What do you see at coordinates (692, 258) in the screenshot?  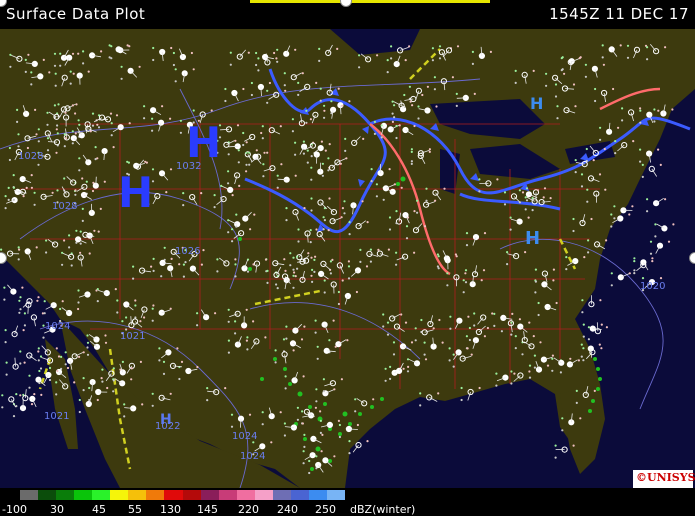 I see `window-resize-handle-right` at bounding box center [692, 258].